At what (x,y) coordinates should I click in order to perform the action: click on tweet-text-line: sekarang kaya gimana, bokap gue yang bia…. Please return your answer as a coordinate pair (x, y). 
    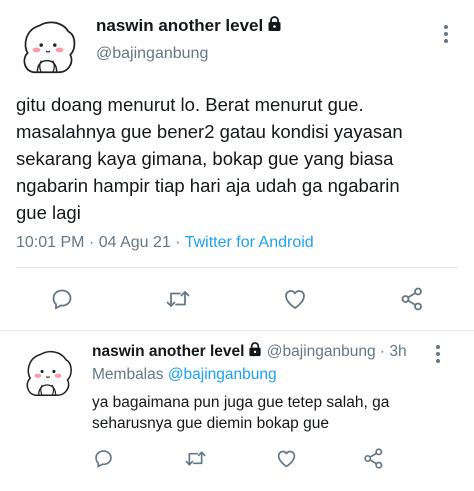
    Looking at the image, I should click on (205, 158).